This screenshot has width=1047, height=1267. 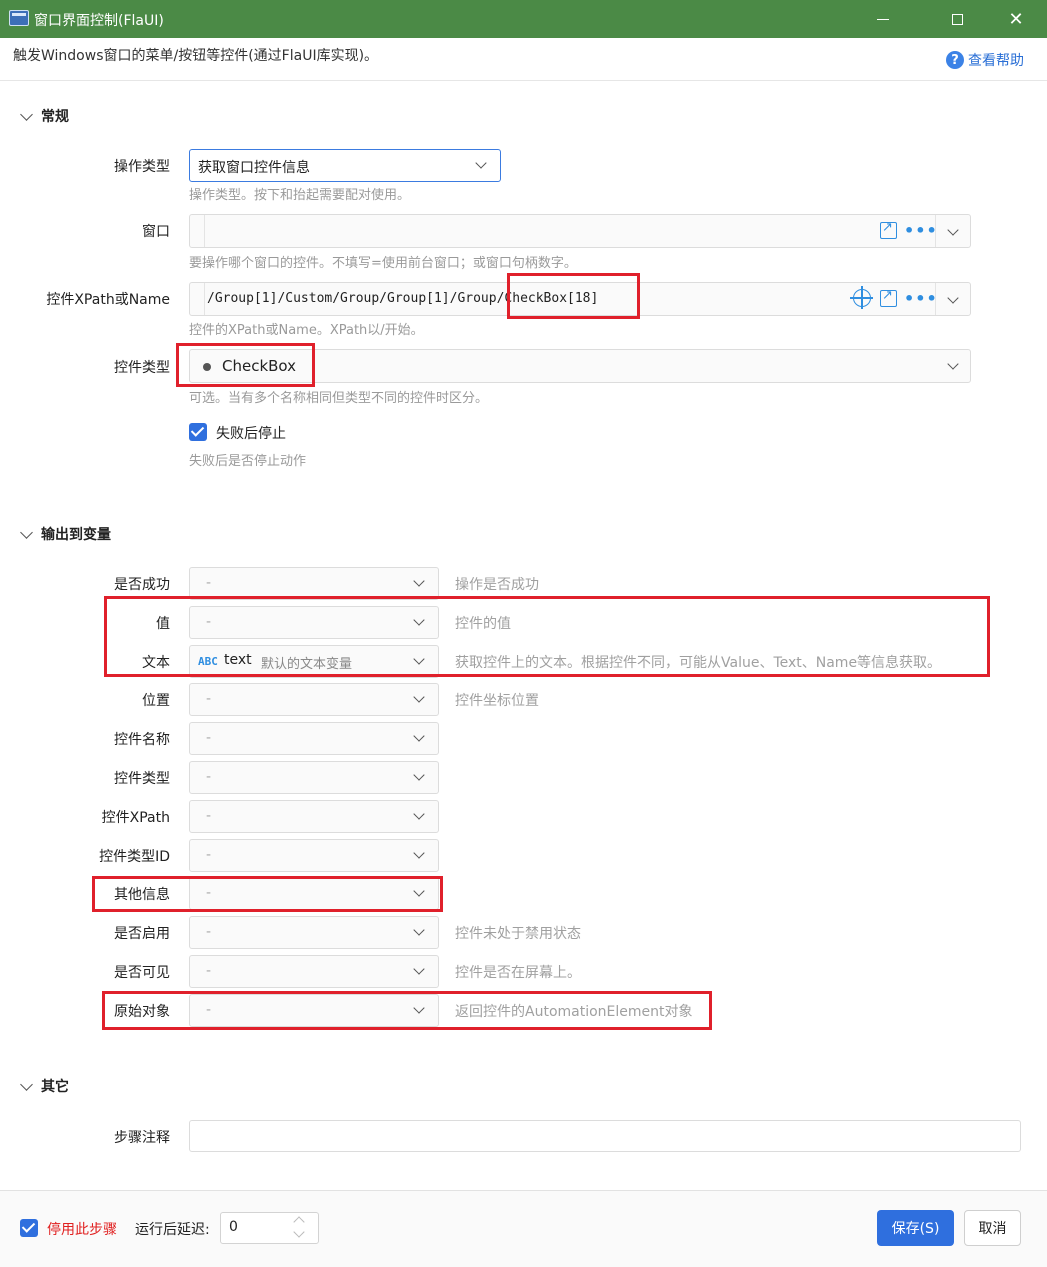 What do you see at coordinates (299, 1232) in the screenshot?
I see `spin-down-icon` at bounding box center [299, 1232].